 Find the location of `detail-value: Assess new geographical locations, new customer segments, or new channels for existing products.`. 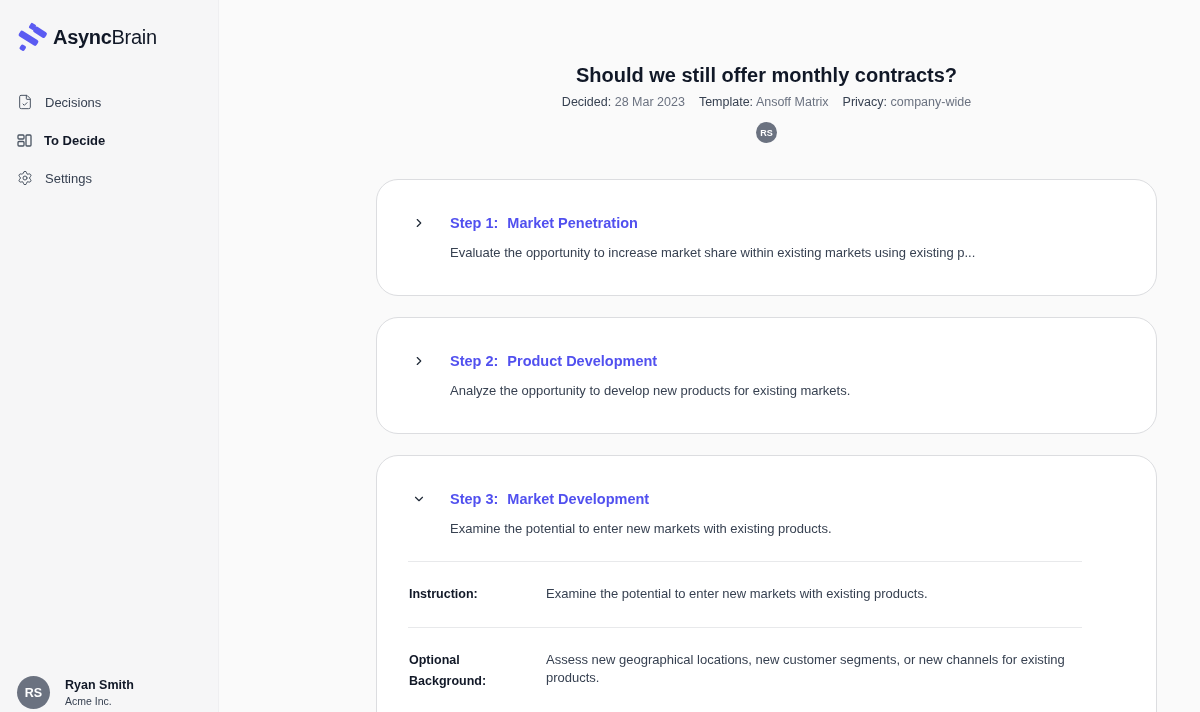

detail-value: Assess new geographical locations, new customer segments, or new channels for existing products. is located at coordinates (806, 669).